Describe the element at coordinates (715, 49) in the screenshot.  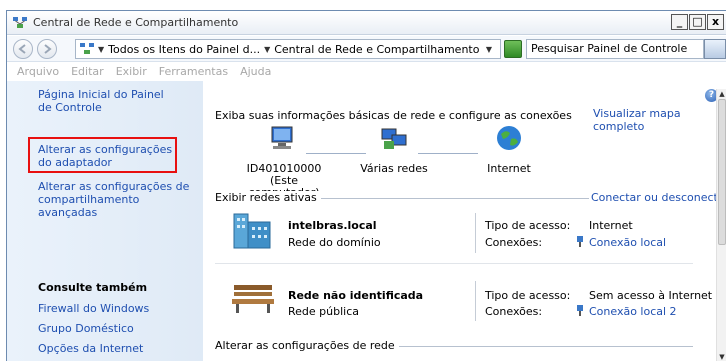
I see `search-icon` at that location.